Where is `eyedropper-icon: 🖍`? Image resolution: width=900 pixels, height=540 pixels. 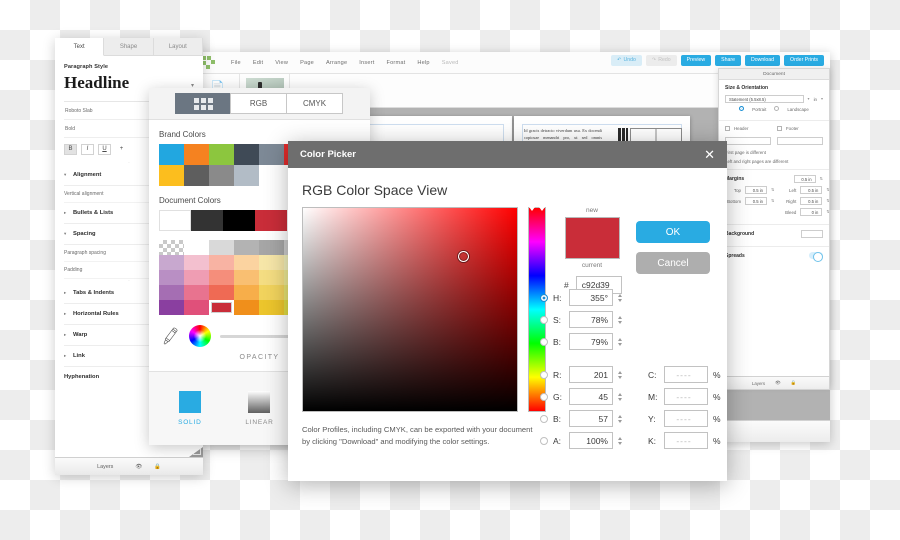 eyedropper-icon: 🖍 is located at coordinates (170, 336).